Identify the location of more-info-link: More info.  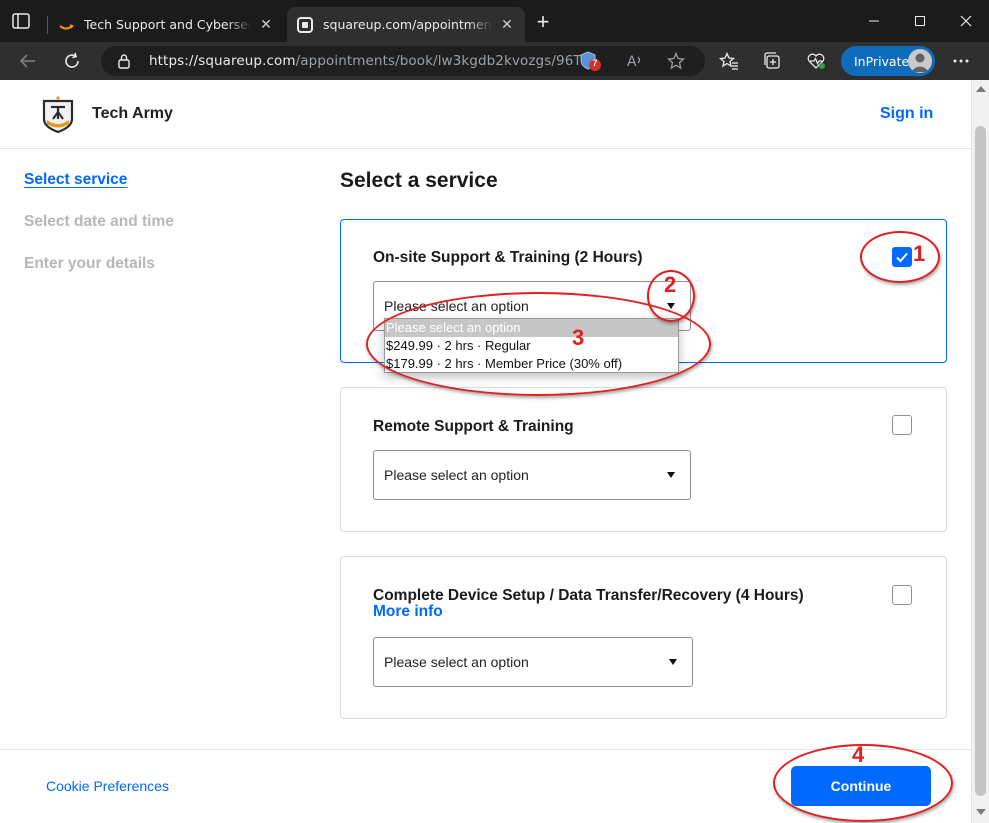
(408, 612).